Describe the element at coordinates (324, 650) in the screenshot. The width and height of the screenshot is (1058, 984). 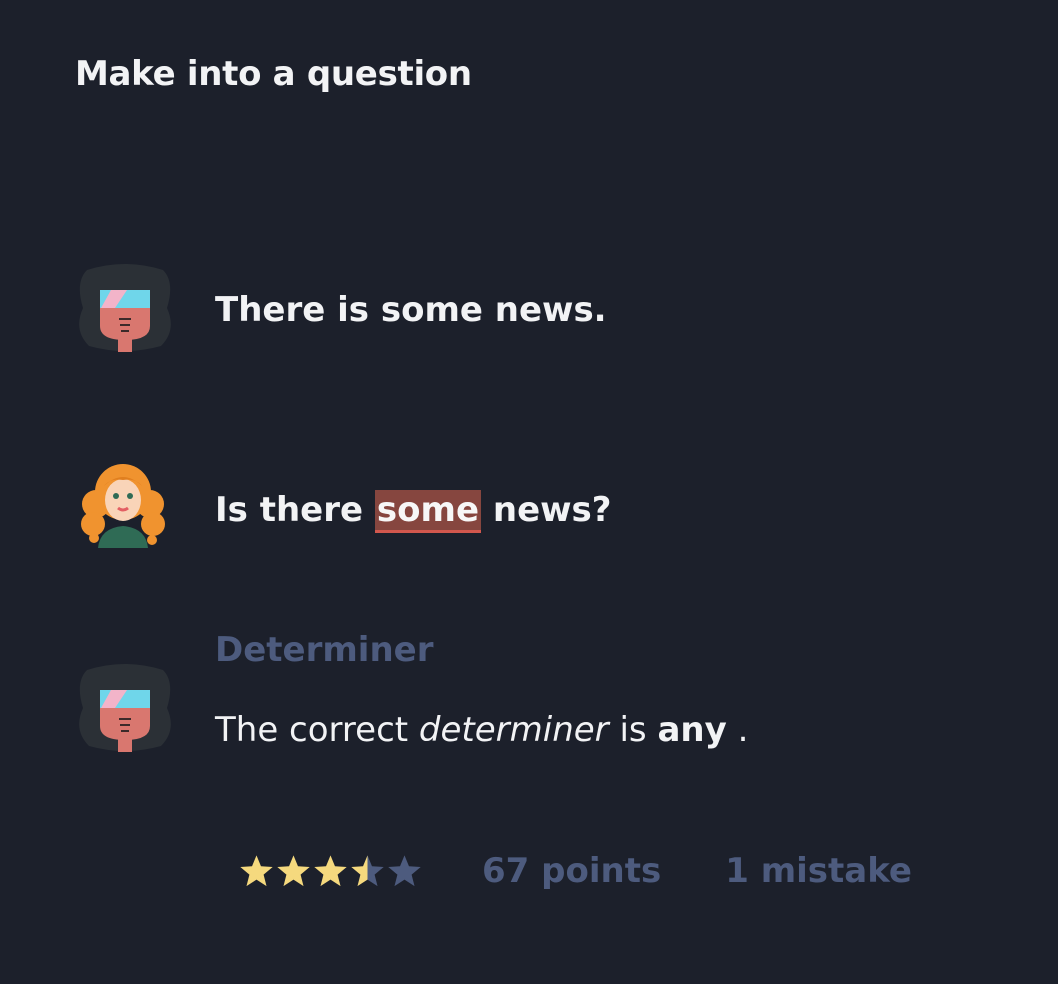
I see `feedback-heading: Determiner` at that location.